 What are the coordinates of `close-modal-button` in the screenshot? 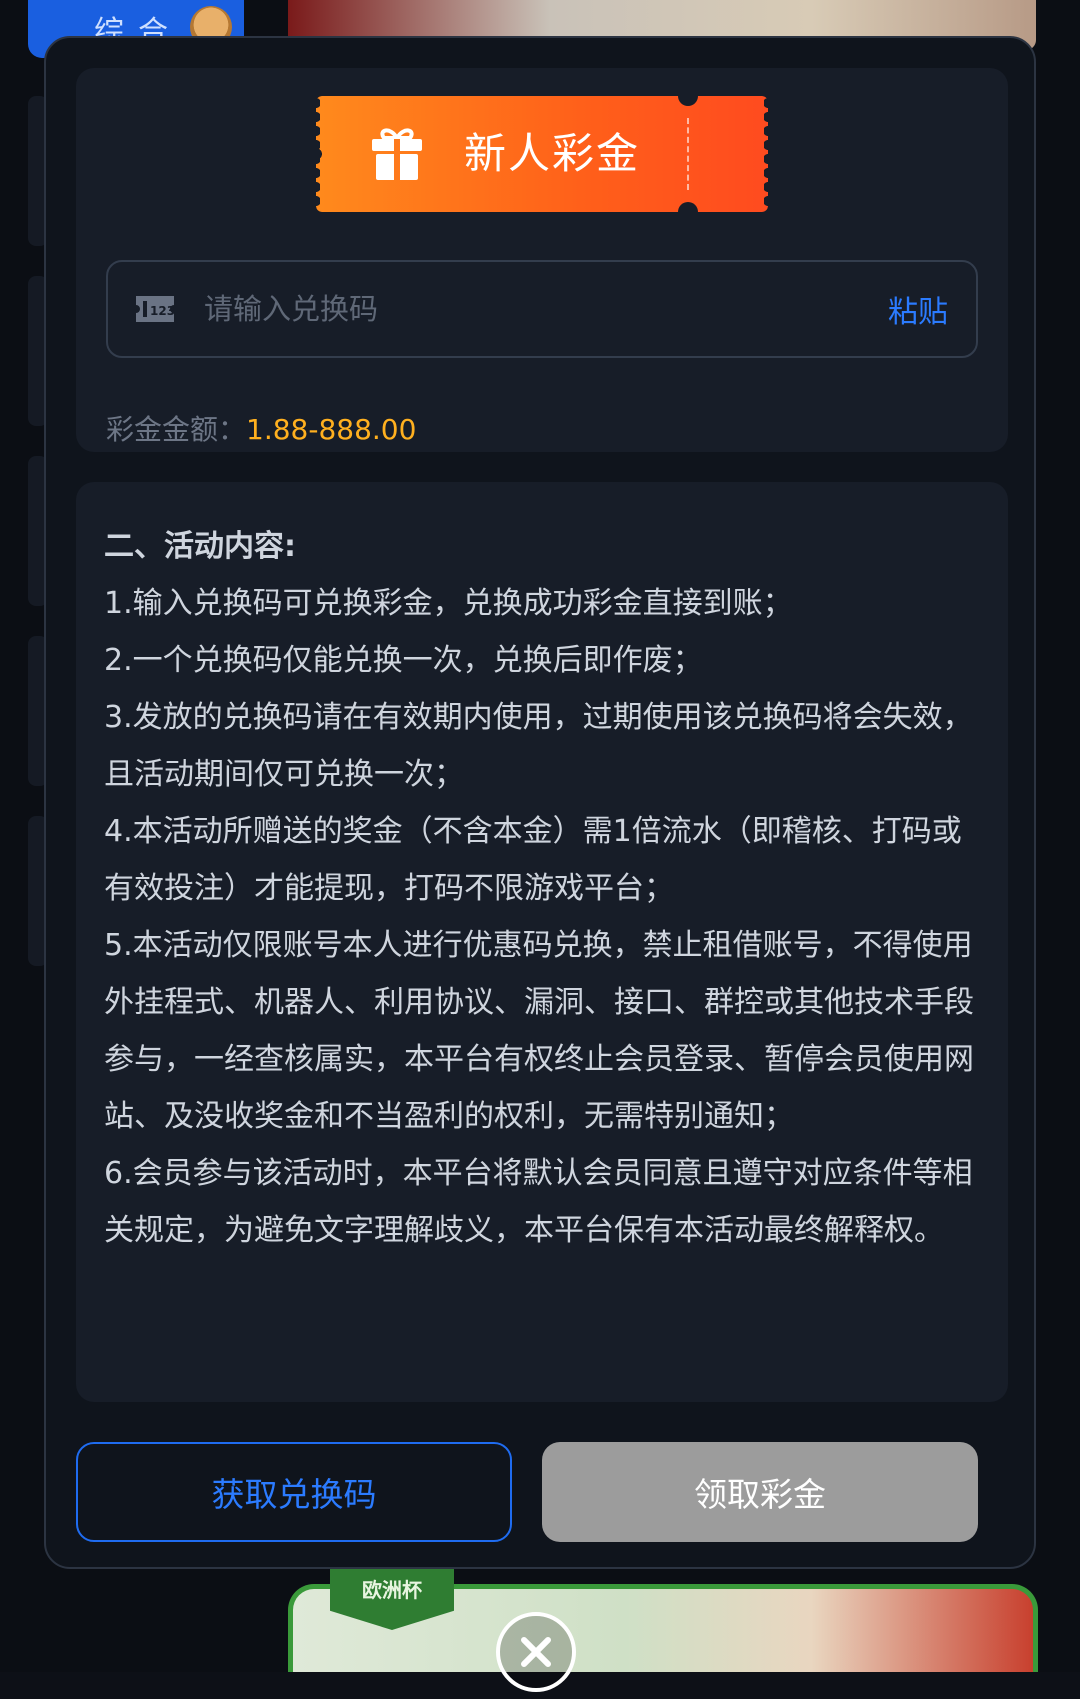 It's located at (536, 1652).